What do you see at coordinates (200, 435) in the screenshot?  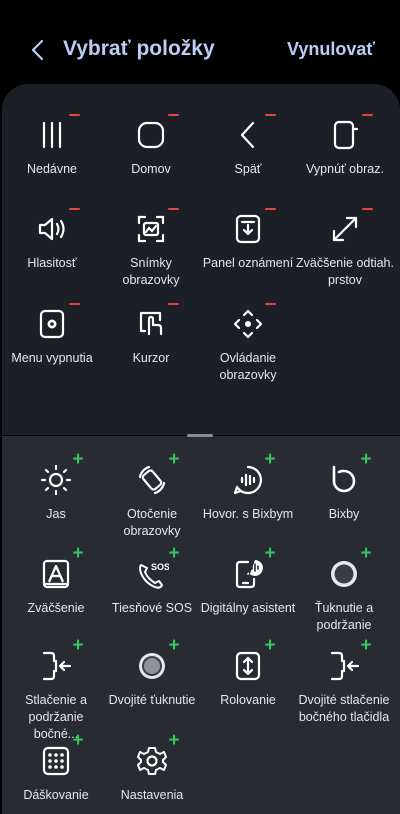 I see `drag-handle` at bounding box center [200, 435].